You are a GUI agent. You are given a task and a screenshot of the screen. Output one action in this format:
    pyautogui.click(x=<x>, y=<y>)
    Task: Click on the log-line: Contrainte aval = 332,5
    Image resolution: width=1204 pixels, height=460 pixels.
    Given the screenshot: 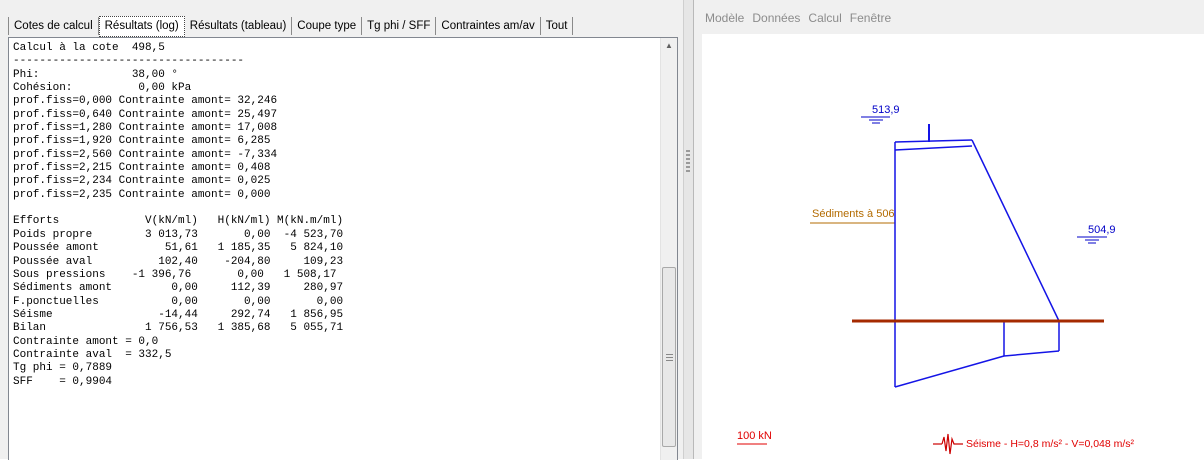 What is the action you would take?
    pyautogui.click(x=92, y=354)
    